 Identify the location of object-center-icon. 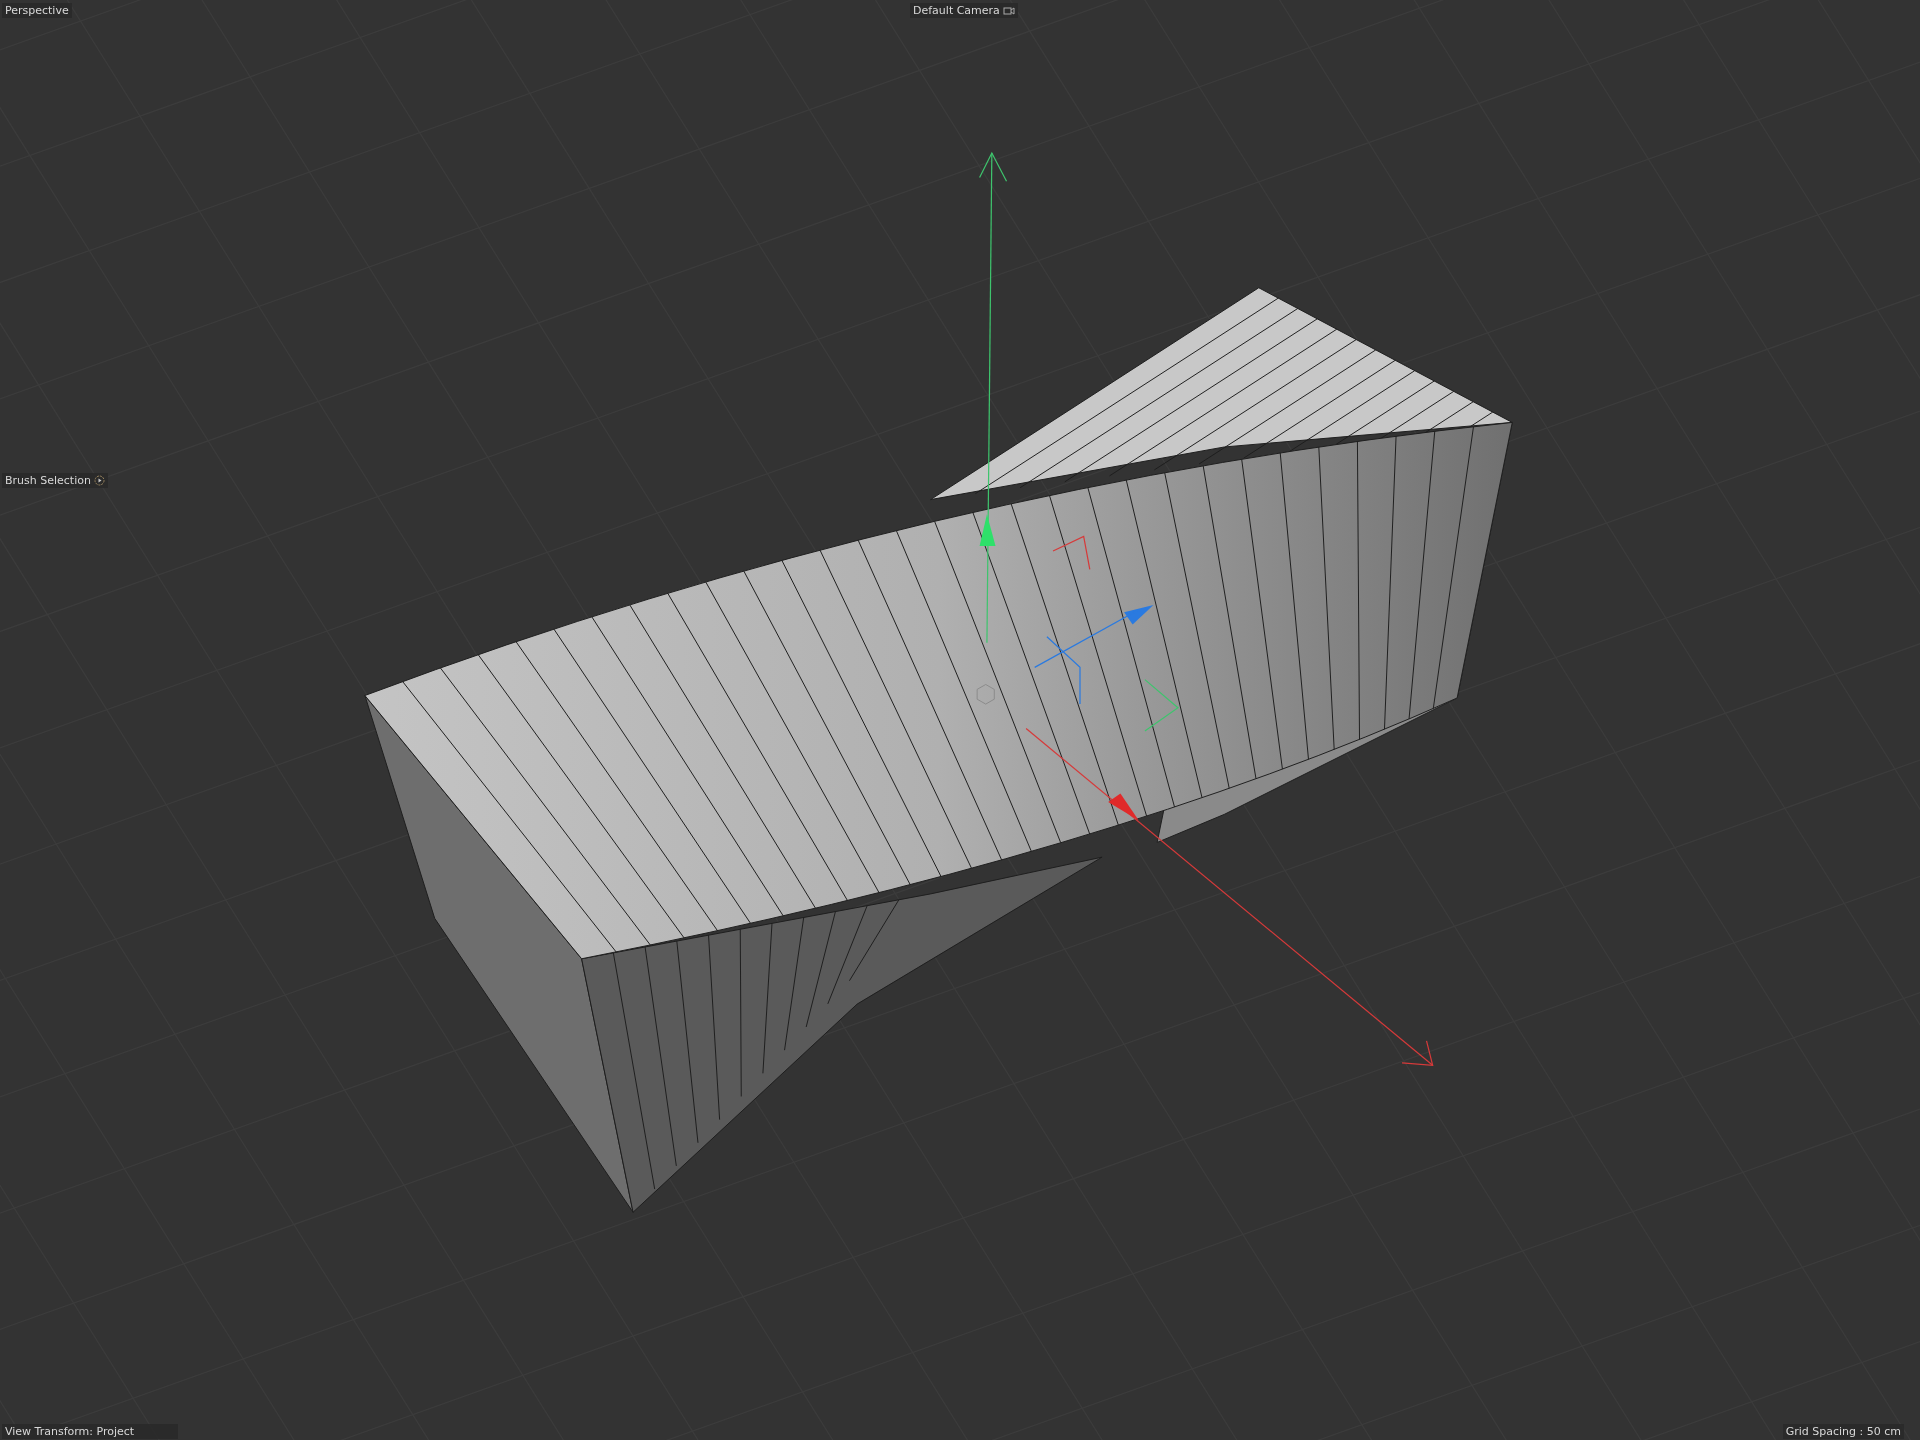
(985, 694).